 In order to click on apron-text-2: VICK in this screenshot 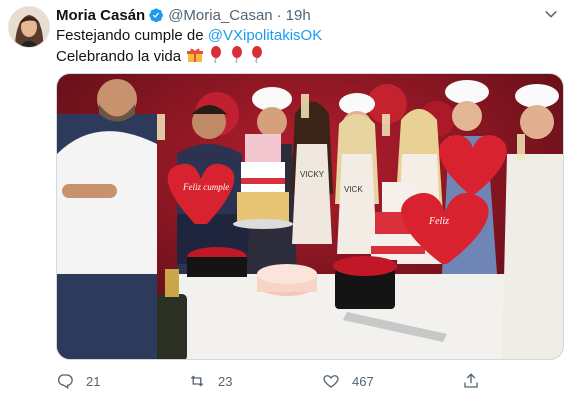, I will do `click(353, 189)`.